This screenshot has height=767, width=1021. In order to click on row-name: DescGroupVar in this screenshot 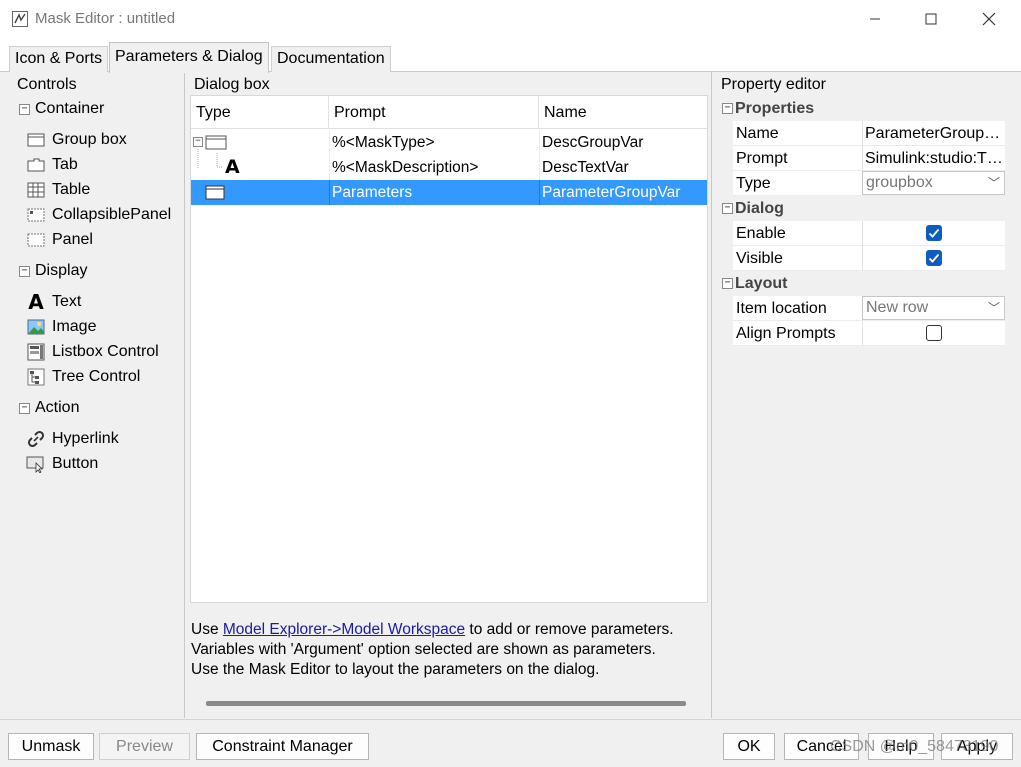, I will do `click(623, 142)`.